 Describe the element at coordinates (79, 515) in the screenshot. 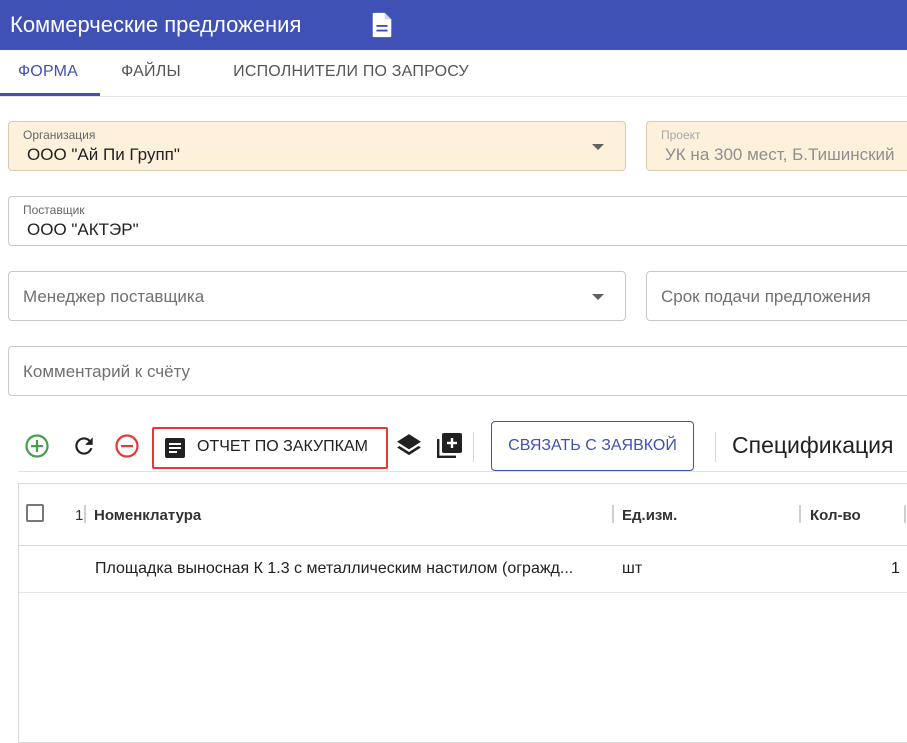

I see `row-number-header: 1` at that location.